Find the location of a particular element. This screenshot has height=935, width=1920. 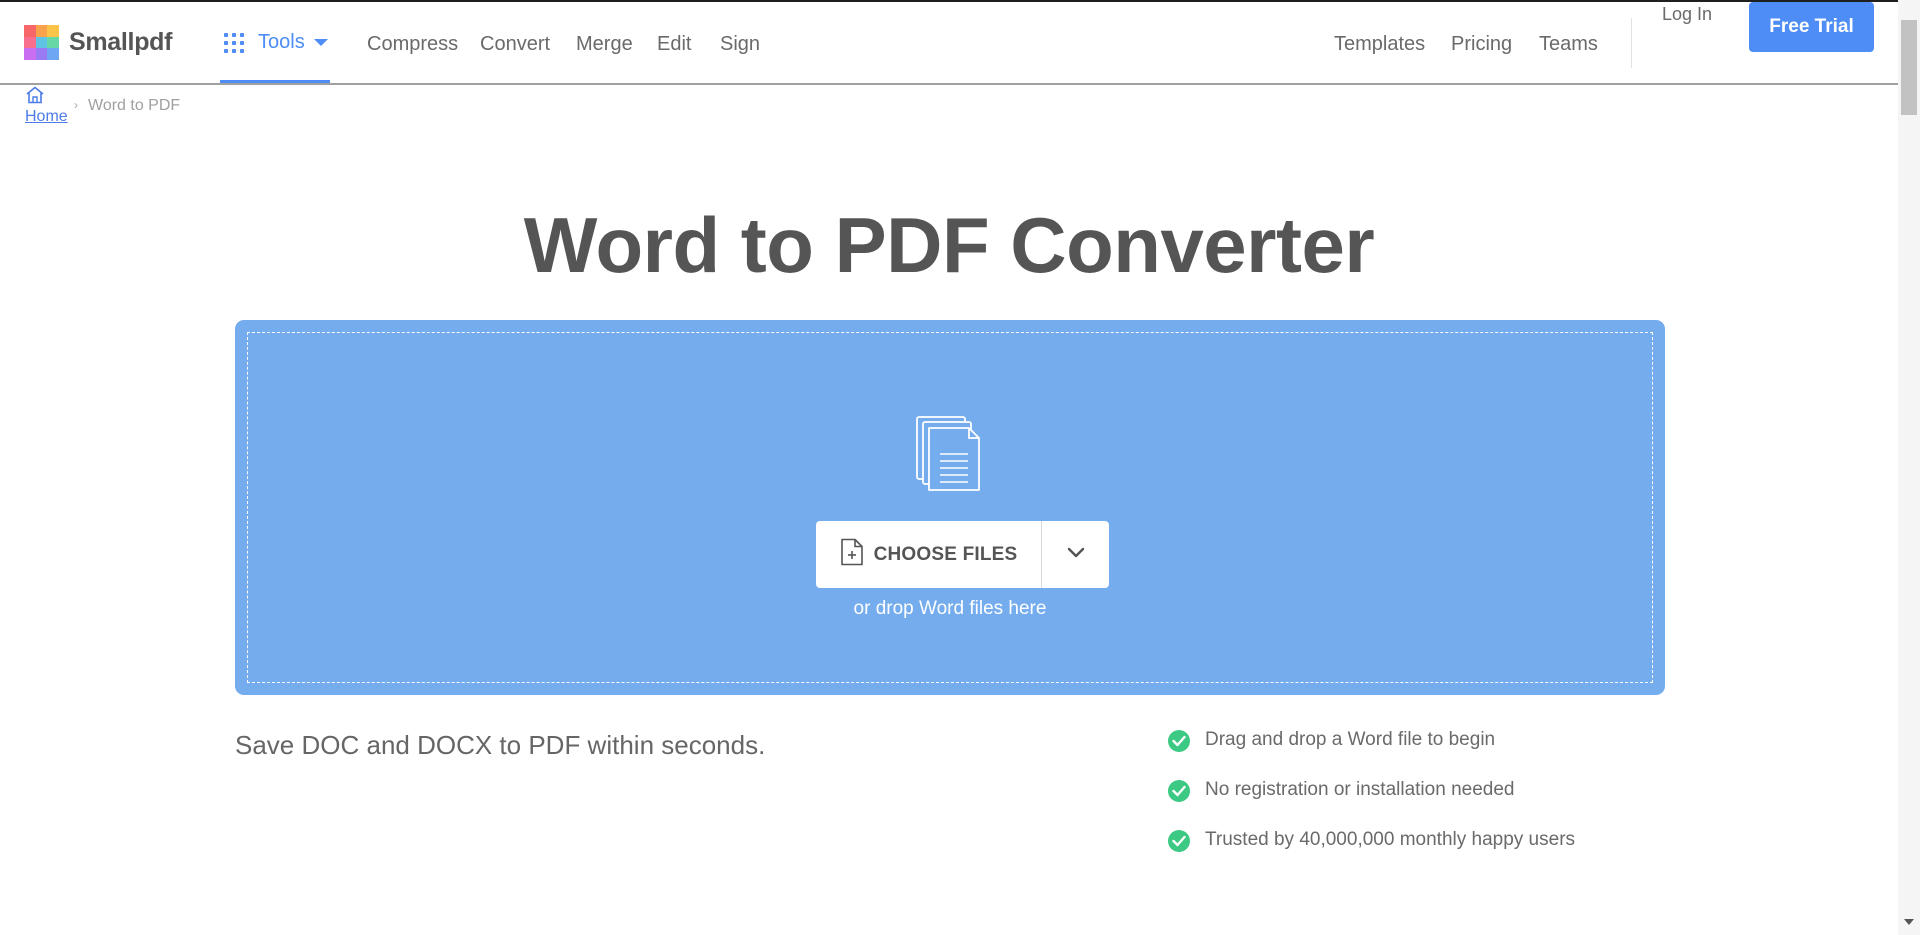

home-icon is located at coordinates (35, 97).